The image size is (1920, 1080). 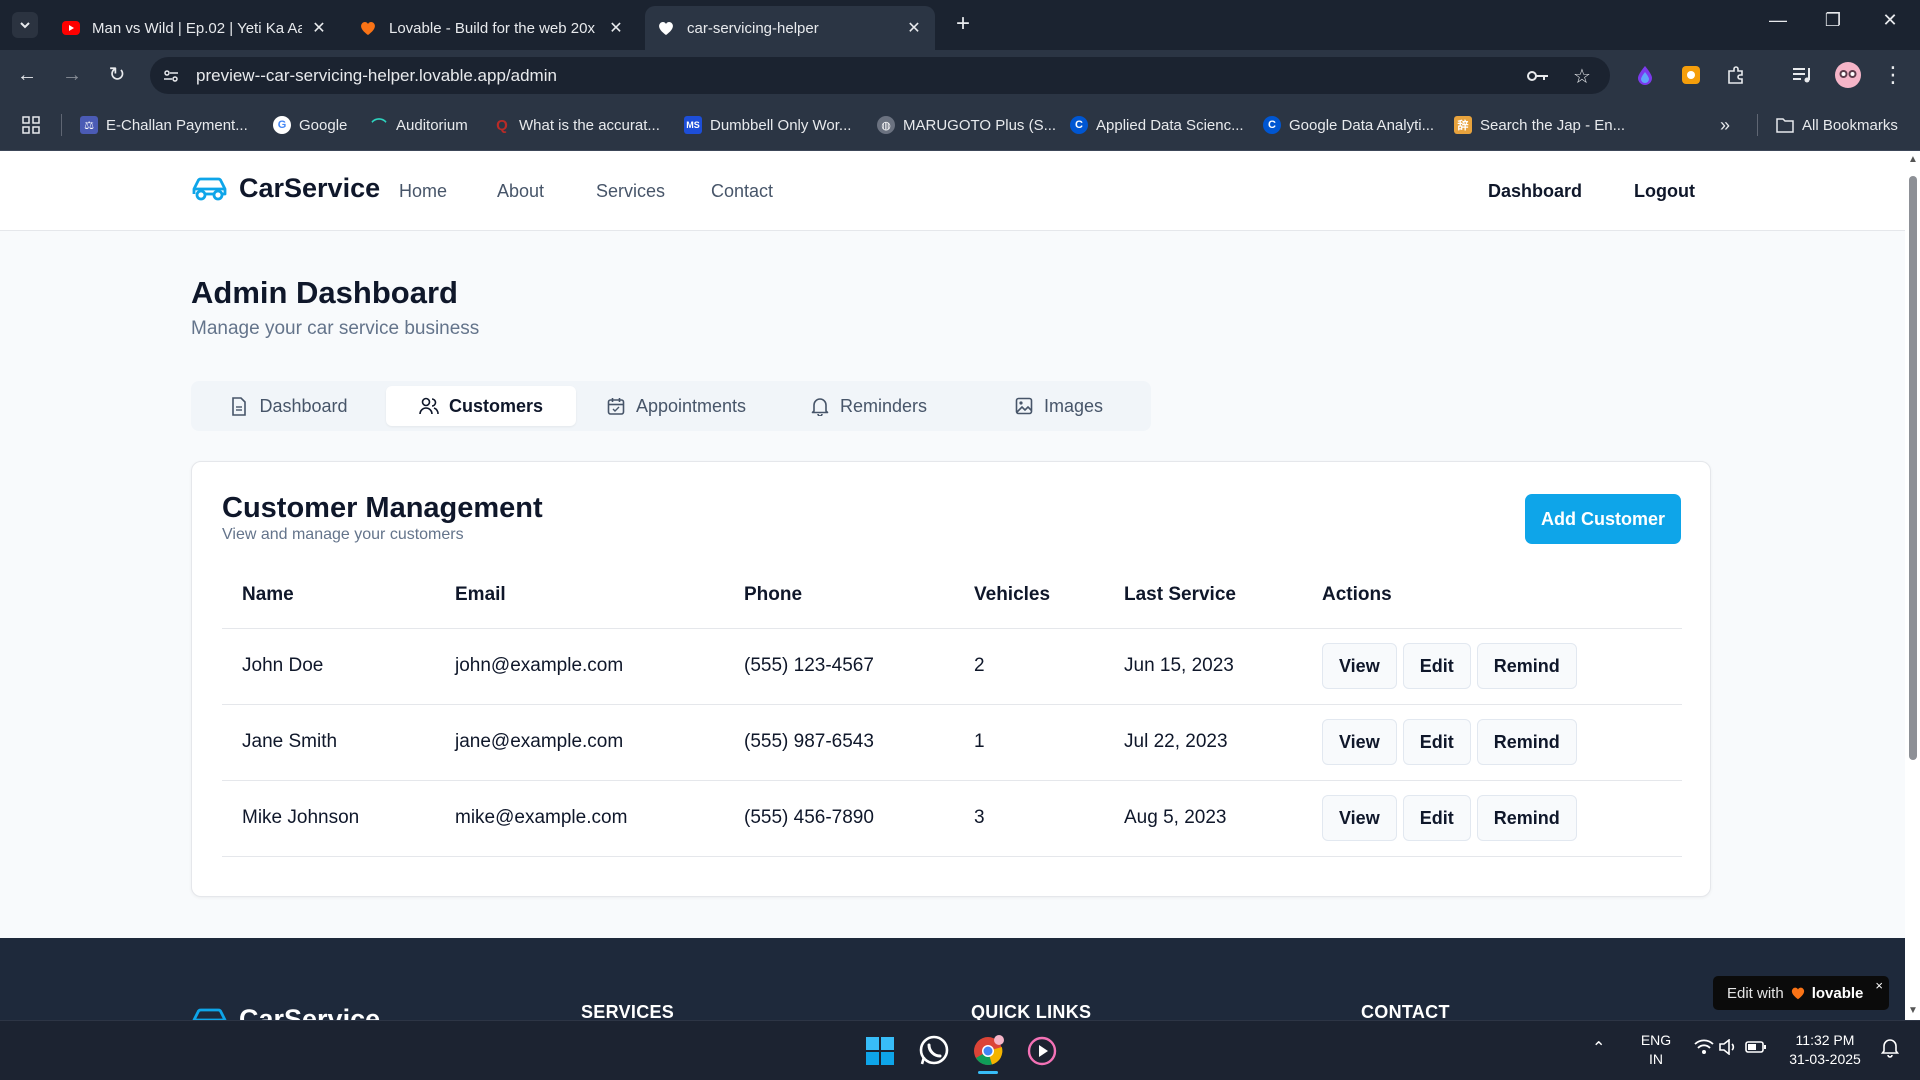 I want to click on show-hidden-icons-icon: ⌃, so click(x=1598, y=1048).